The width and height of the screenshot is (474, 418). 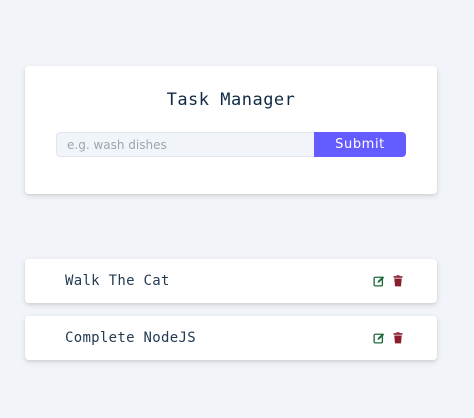 I want to click on task-item: Complete NodeJS, so click(x=231, y=338).